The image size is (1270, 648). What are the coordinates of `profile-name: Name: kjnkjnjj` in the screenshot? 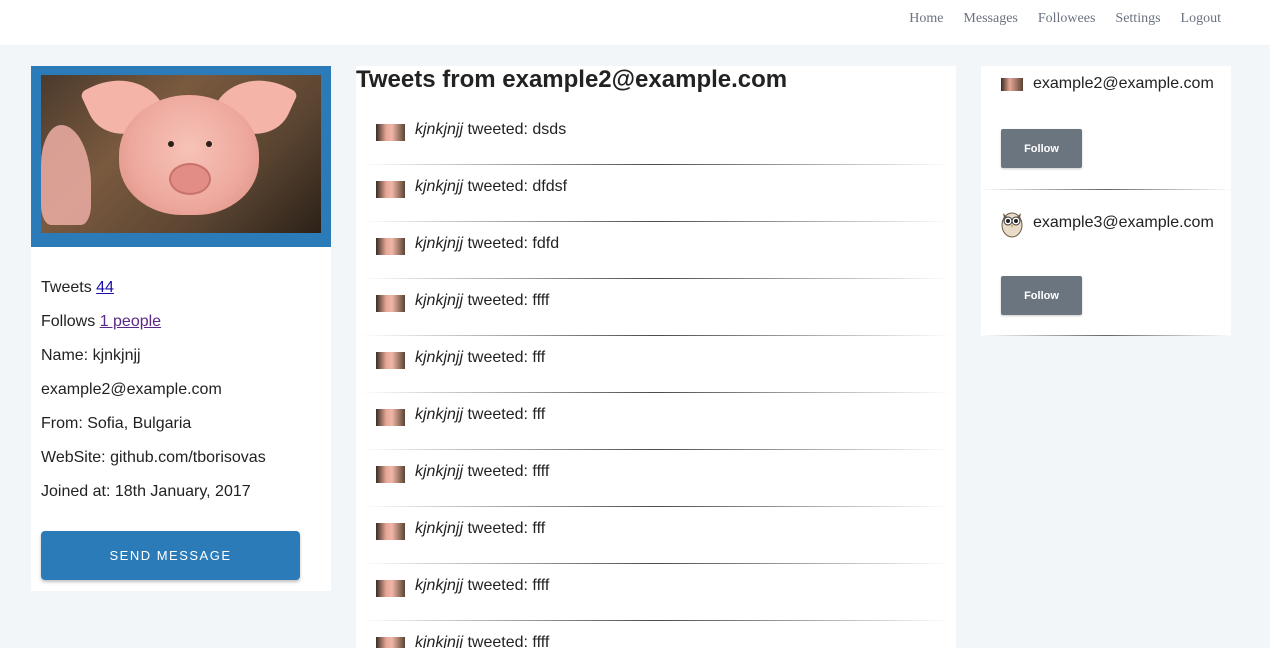 It's located at (91, 355).